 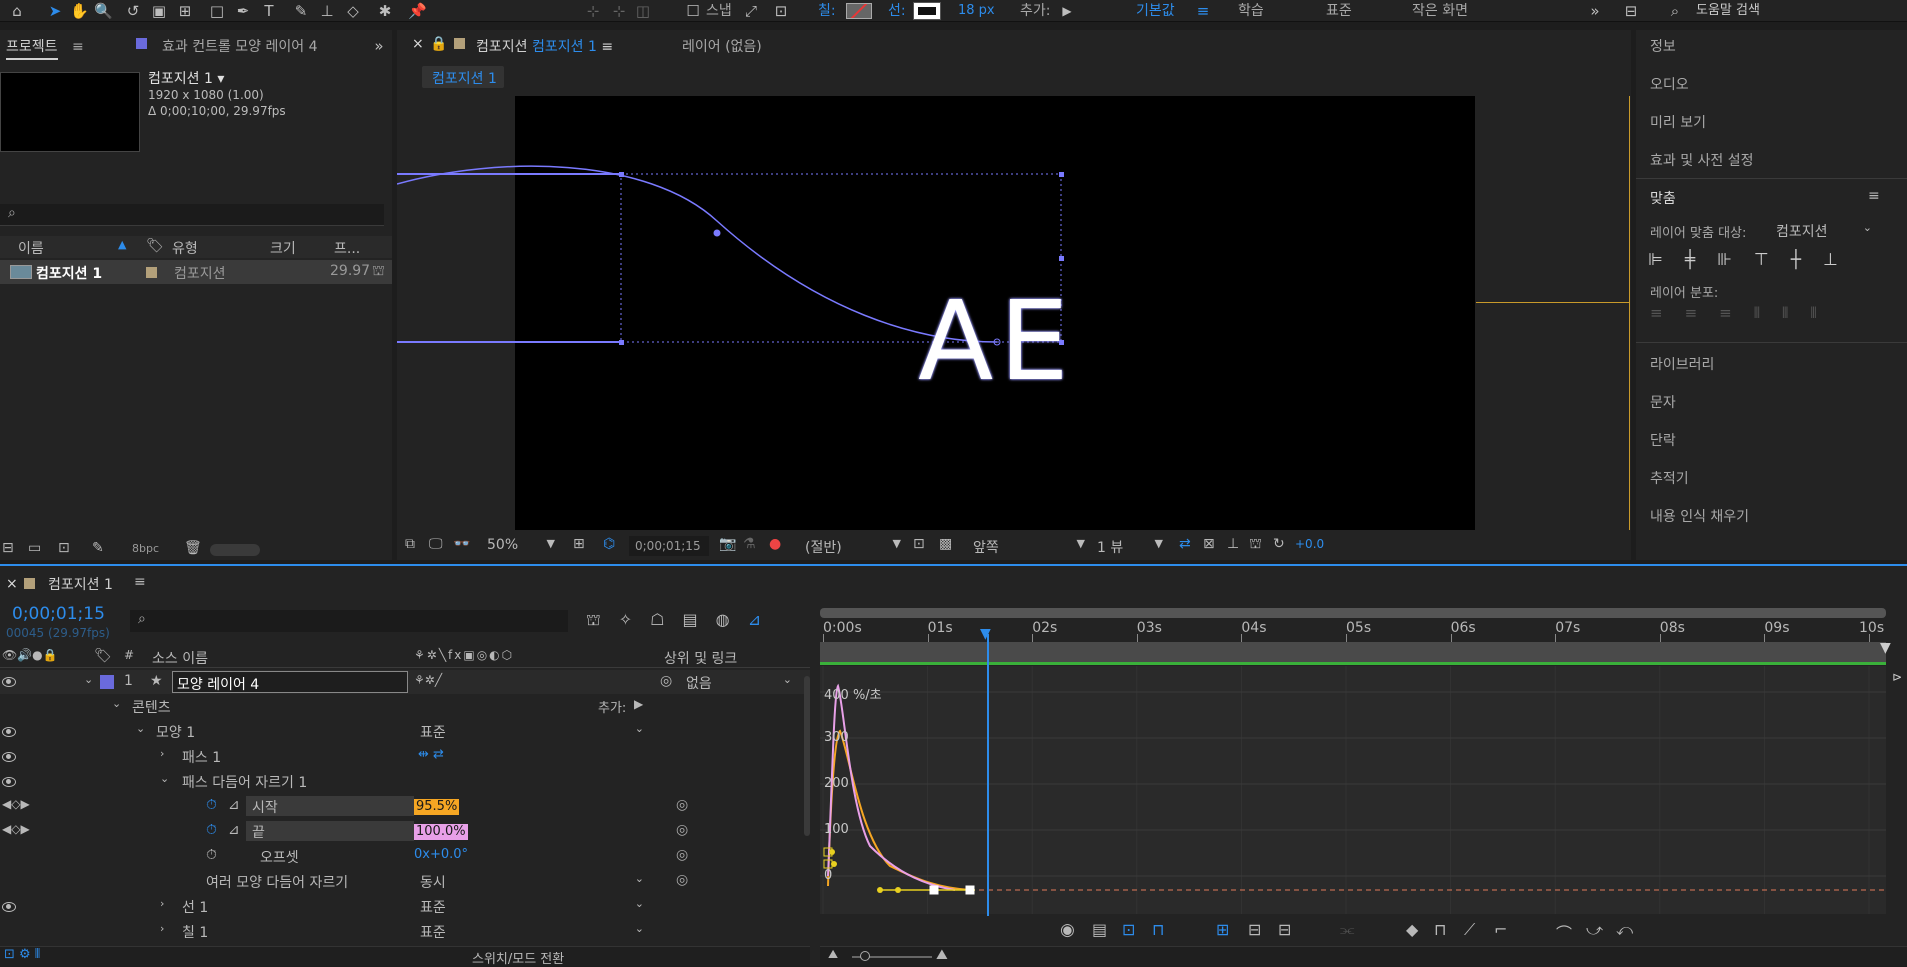 I want to click on workspace-small-screen: 작은 화면, so click(x=1440, y=11).